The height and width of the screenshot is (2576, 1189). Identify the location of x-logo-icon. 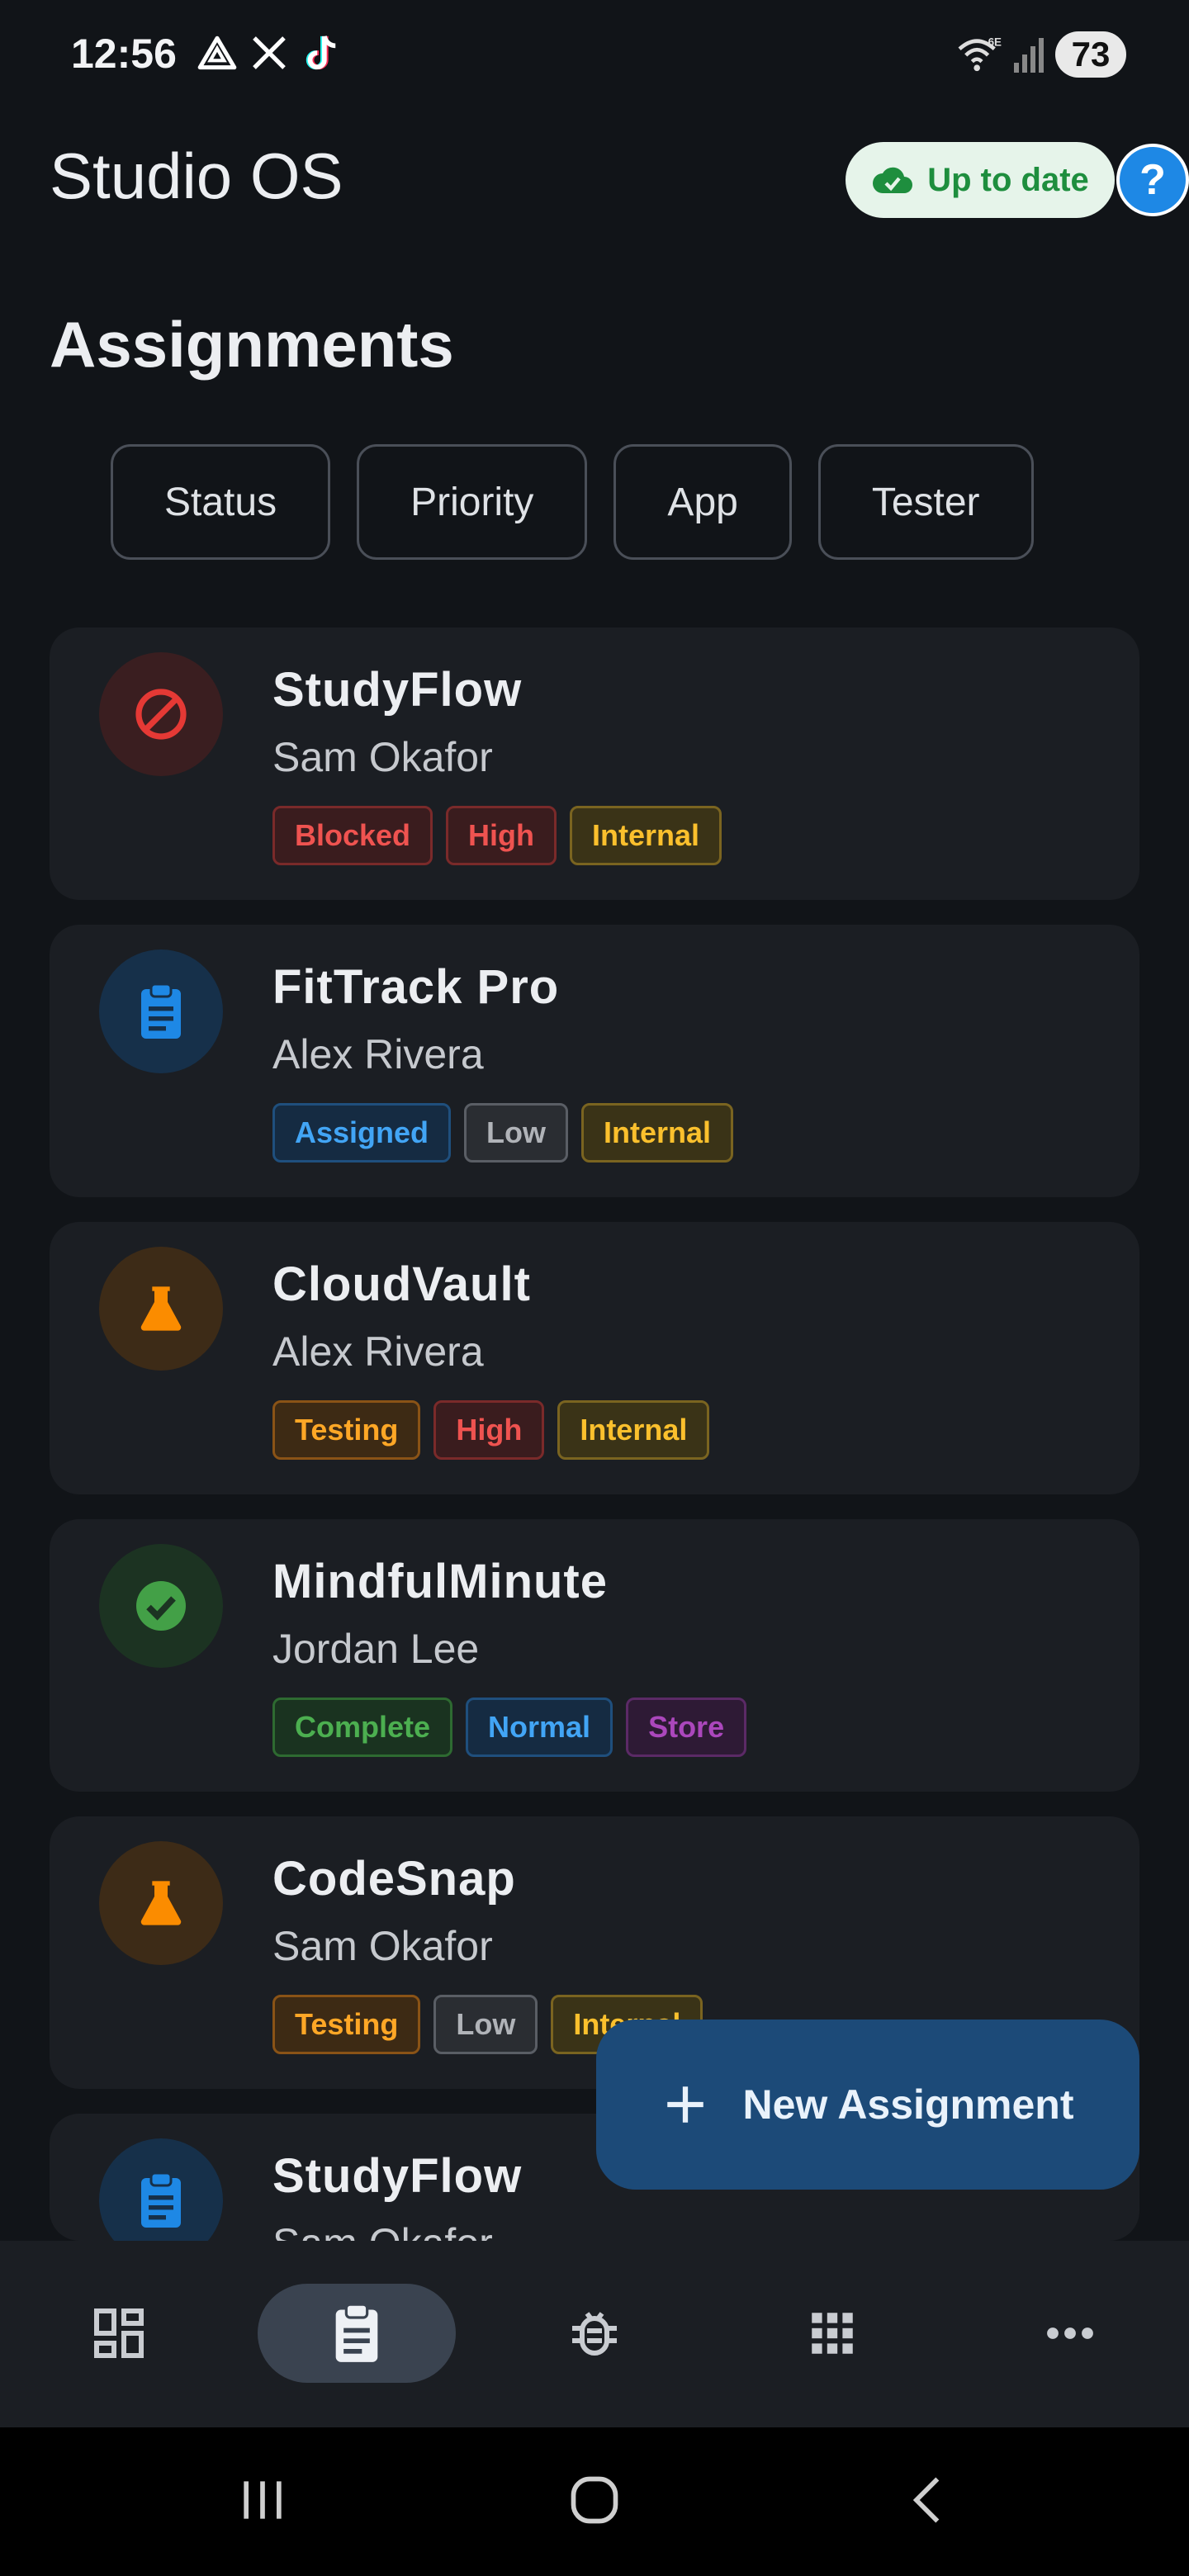
(269, 52).